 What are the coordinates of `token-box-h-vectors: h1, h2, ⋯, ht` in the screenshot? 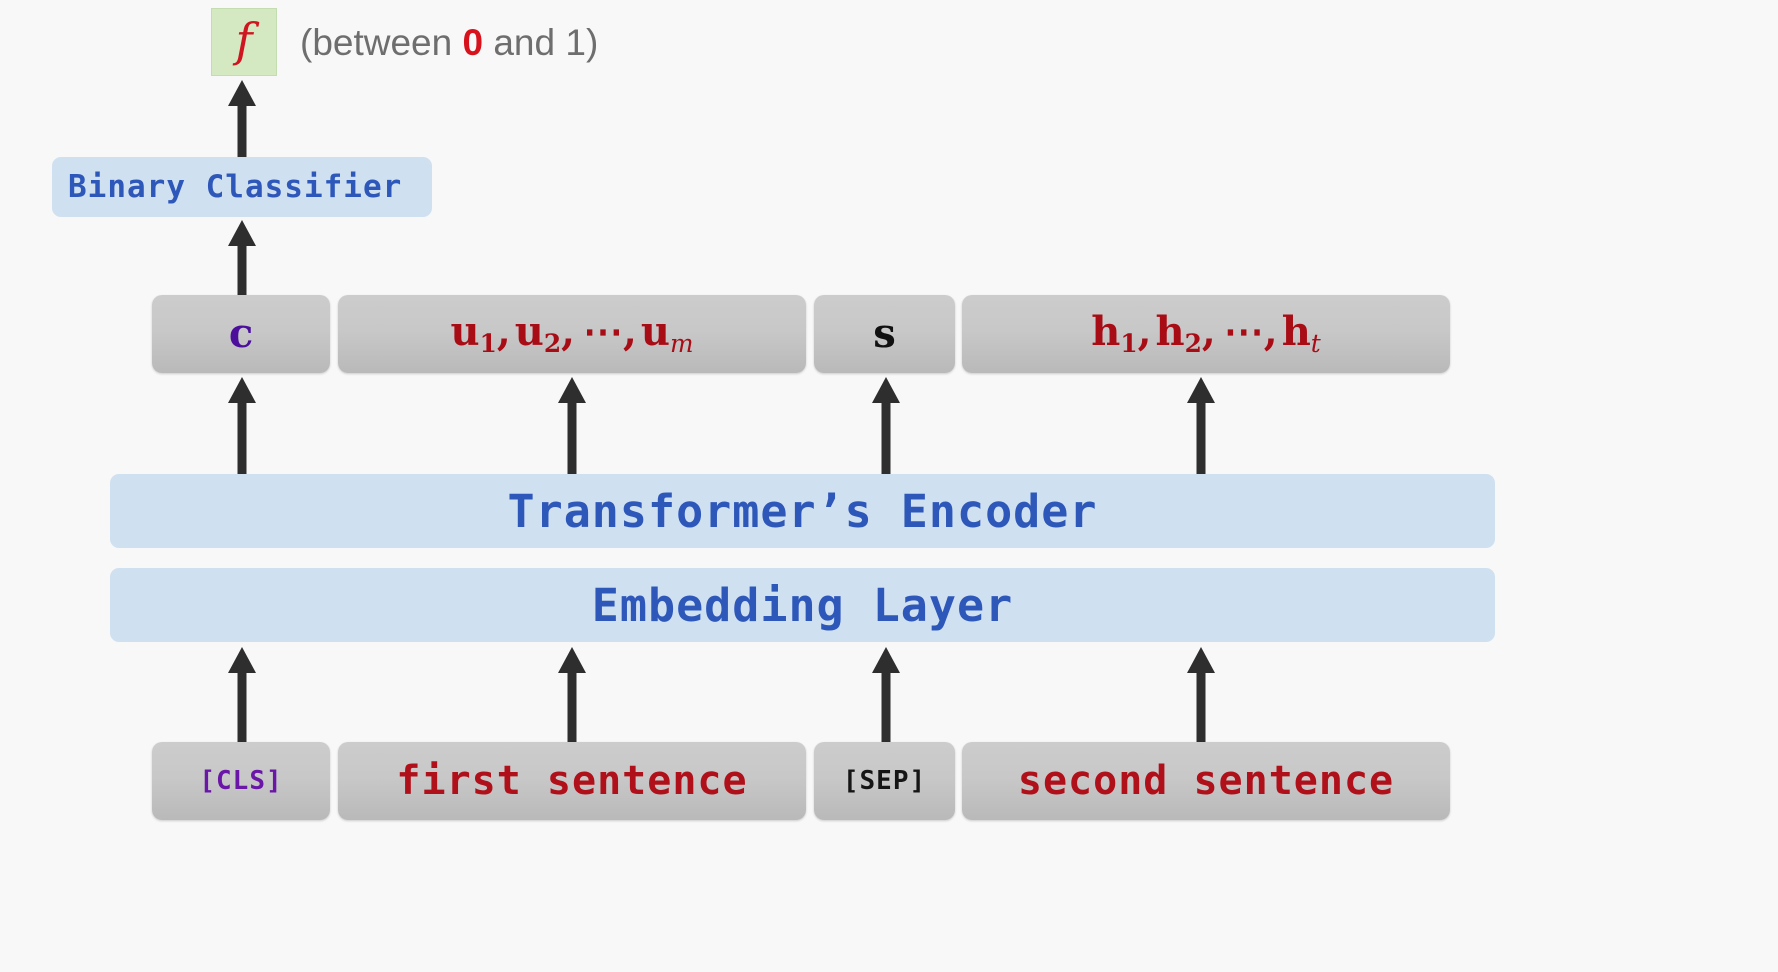 It's located at (1206, 334).